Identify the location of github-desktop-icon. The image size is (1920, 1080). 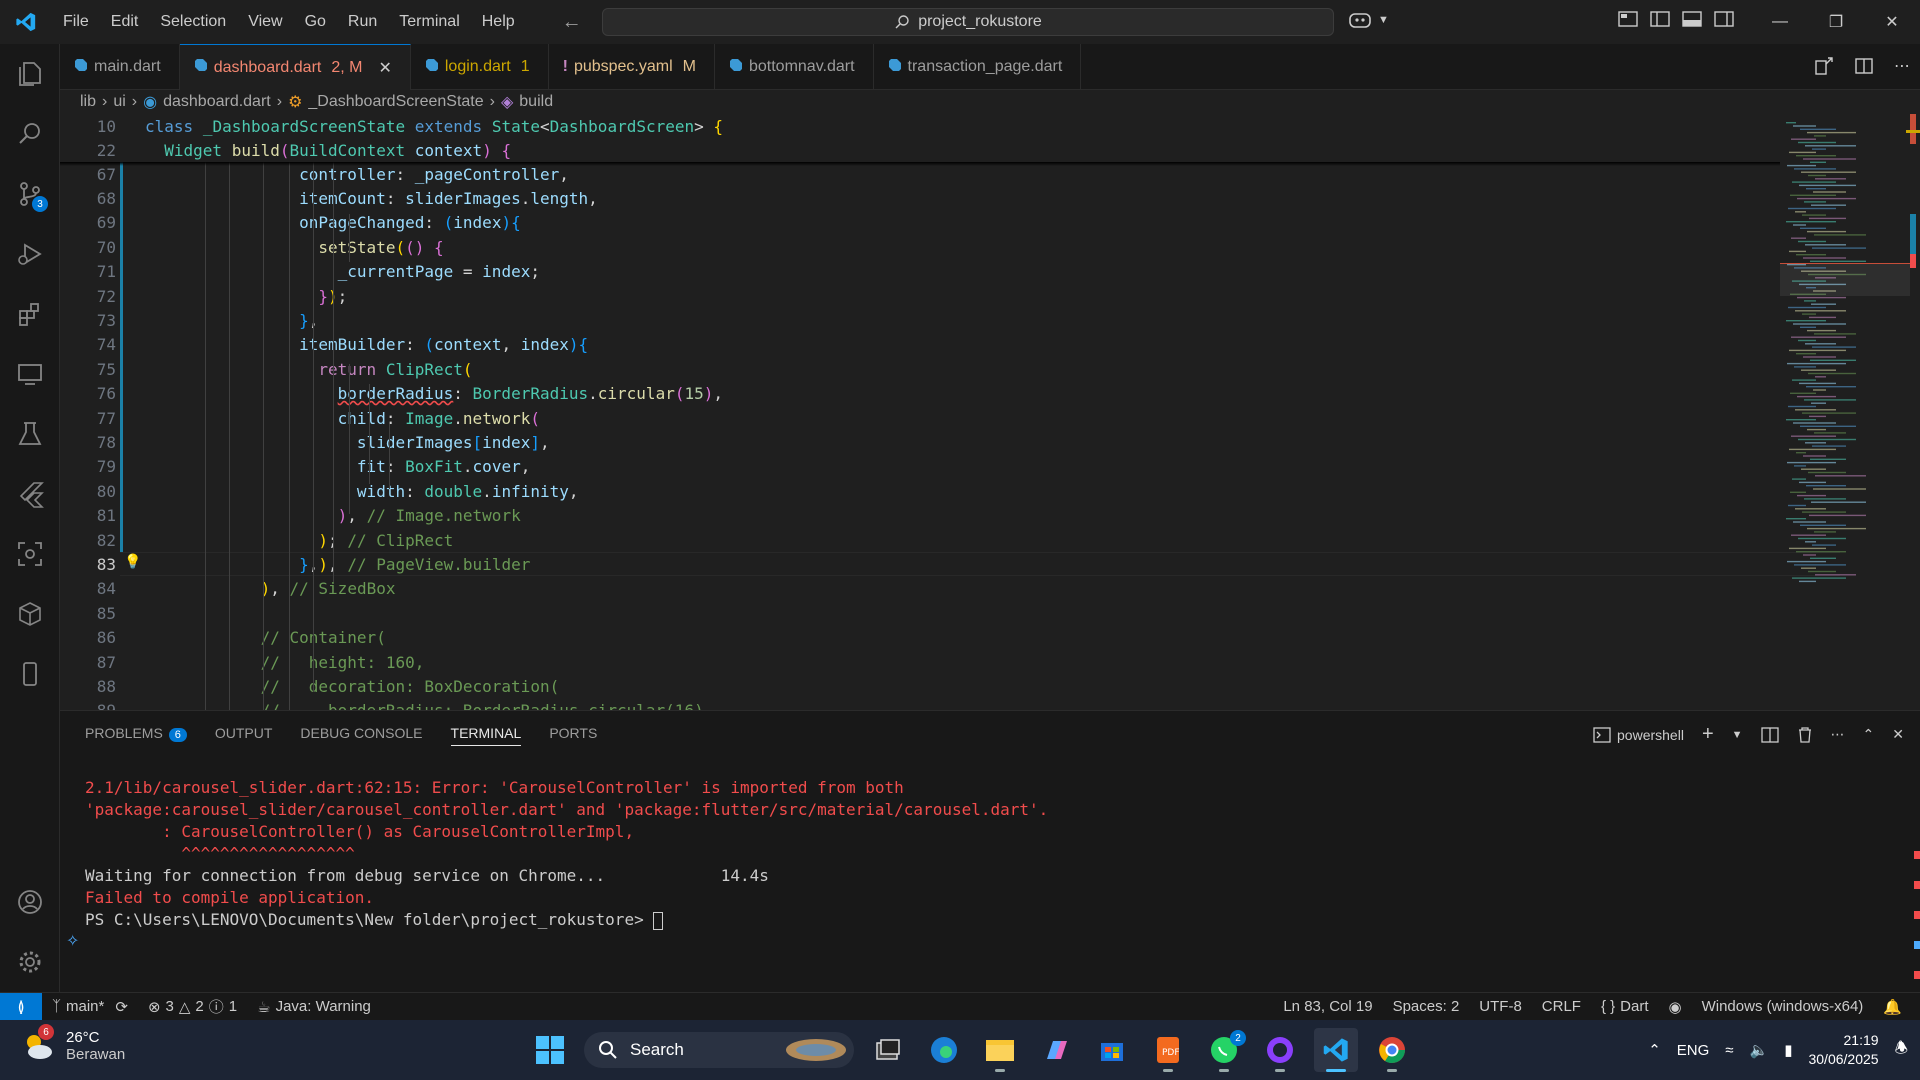
(1280, 1050).